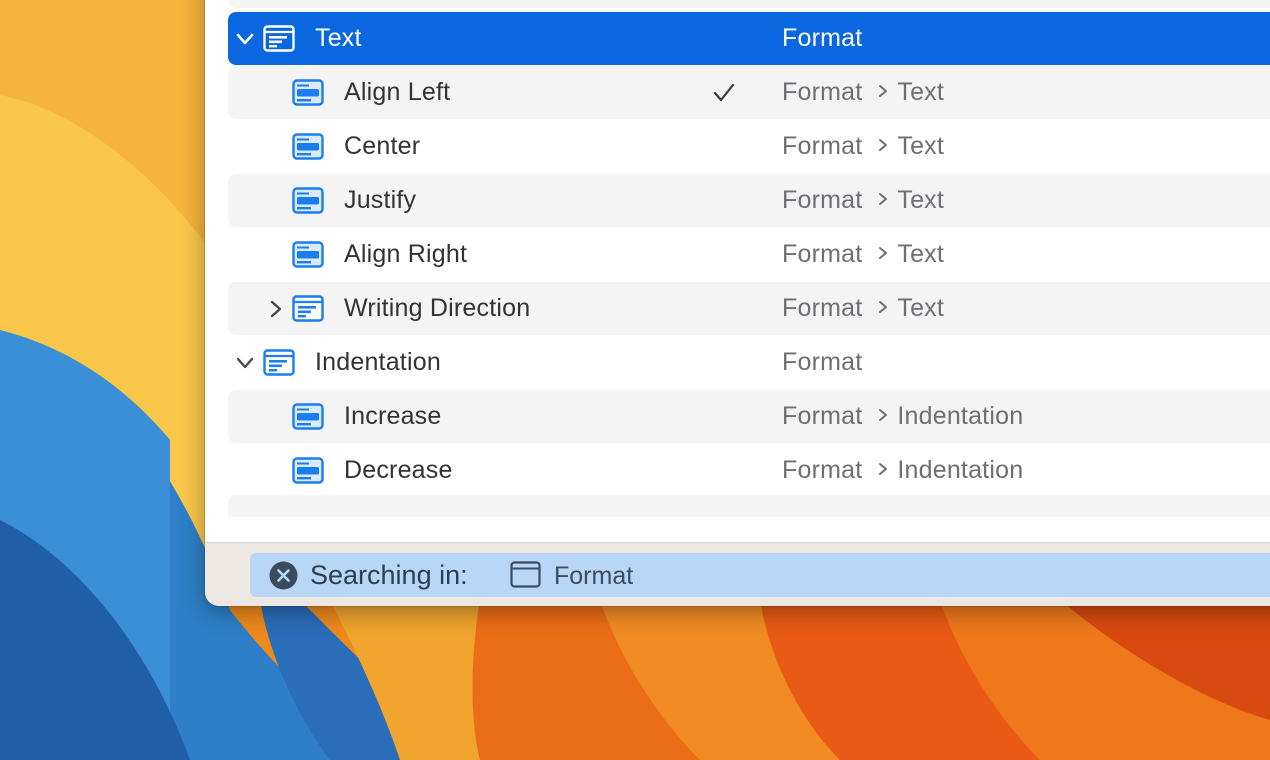 Image resolution: width=1270 pixels, height=760 pixels. What do you see at coordinates (397, 92) in the screenshot?
I see `result-label: Align Left` at bounding box center [397, 92].